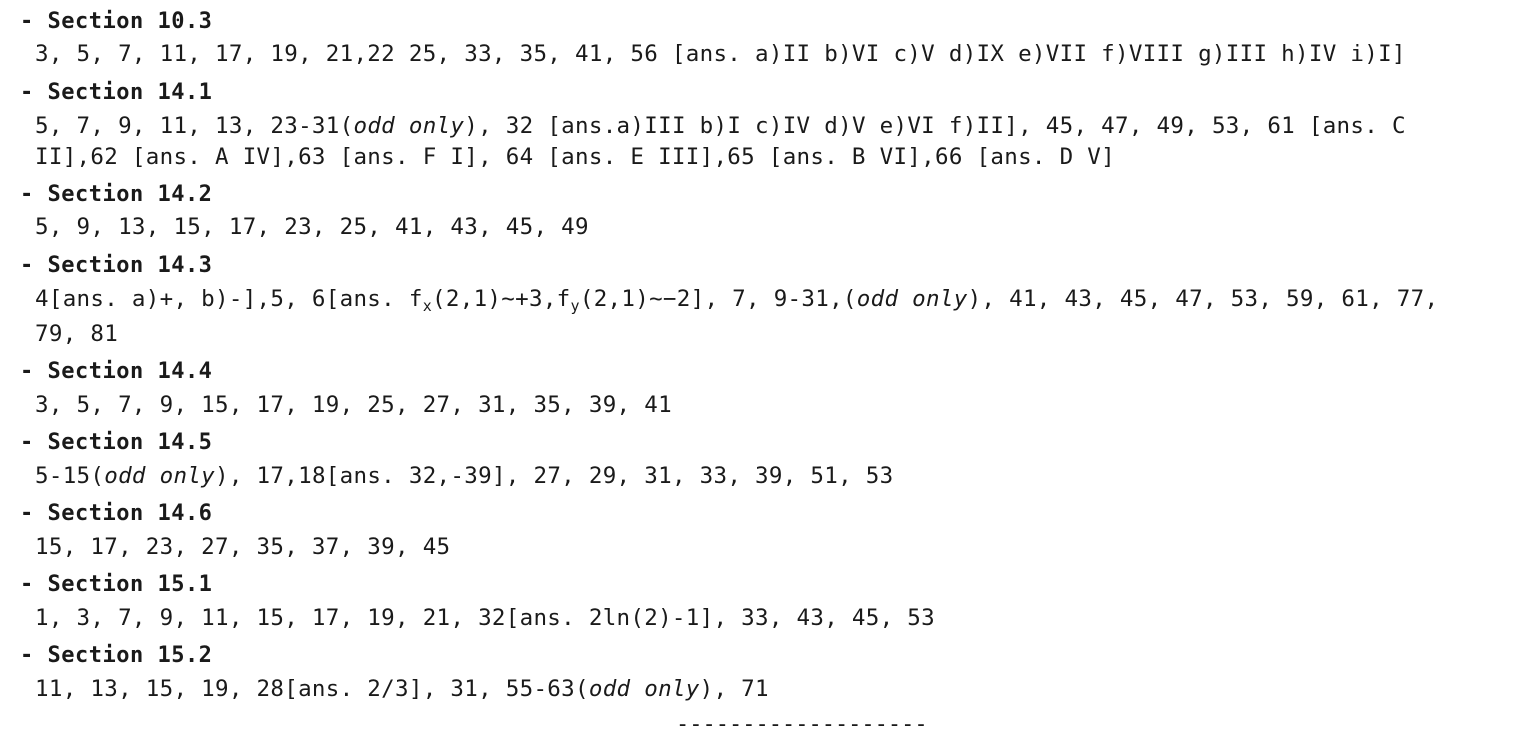 The height and width of the screenshot is (738, 1528). Describe the element at coordinates (229, 299) in the screenshot. I see `text-run: 4[ans. a)+, b)-],5, 6[ans. f` at that location.